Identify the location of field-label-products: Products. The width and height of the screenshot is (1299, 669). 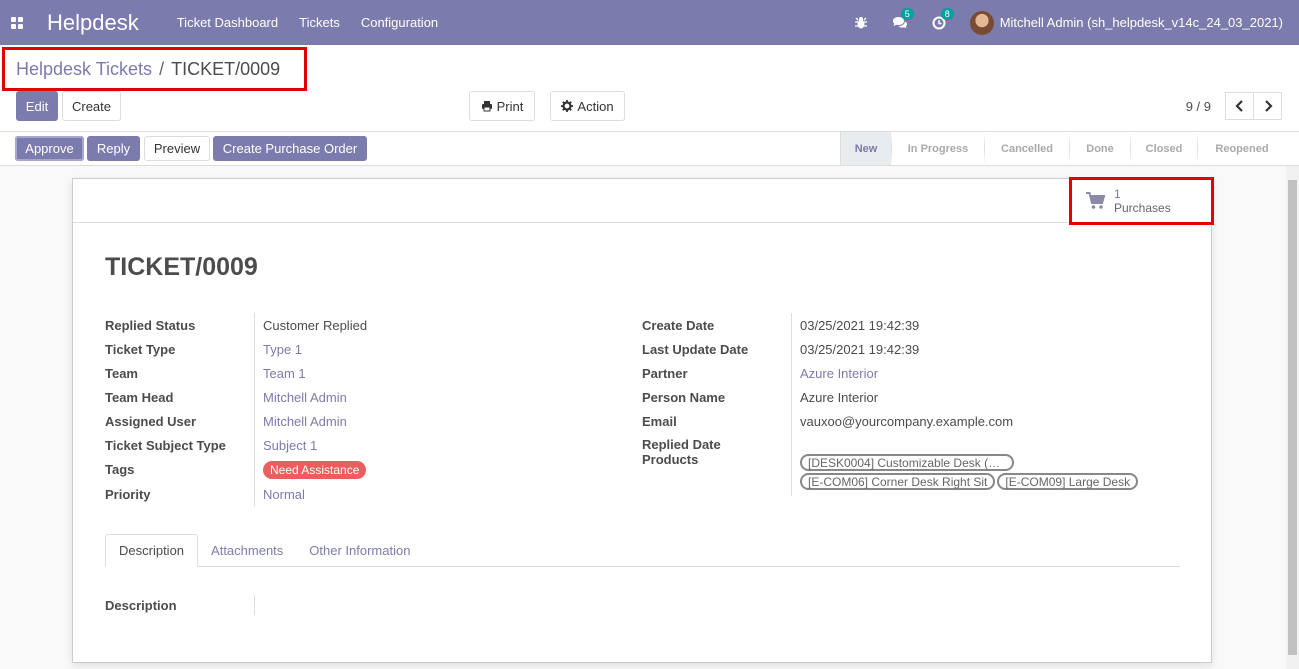
(717, 474).